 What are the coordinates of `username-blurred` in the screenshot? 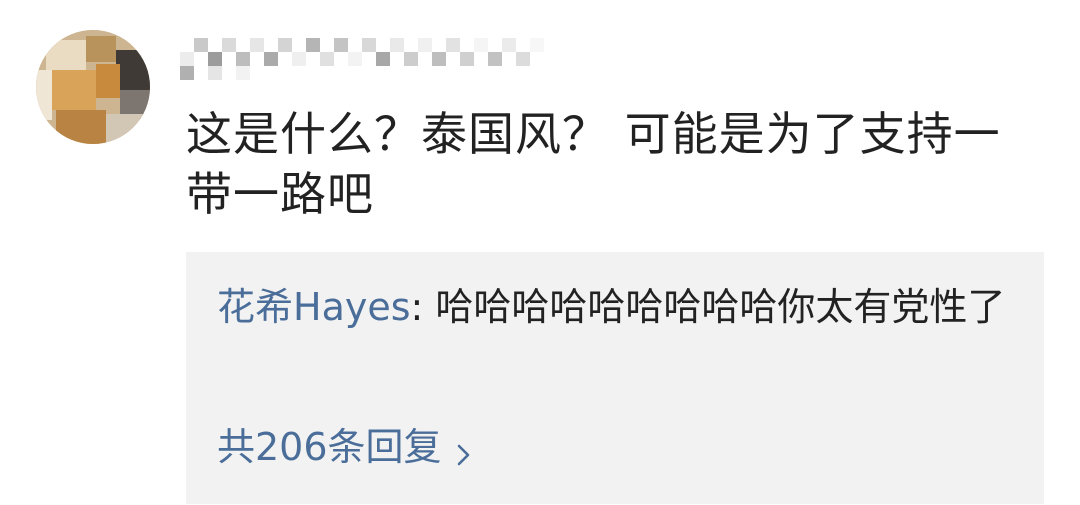 It's located at (370, 59).